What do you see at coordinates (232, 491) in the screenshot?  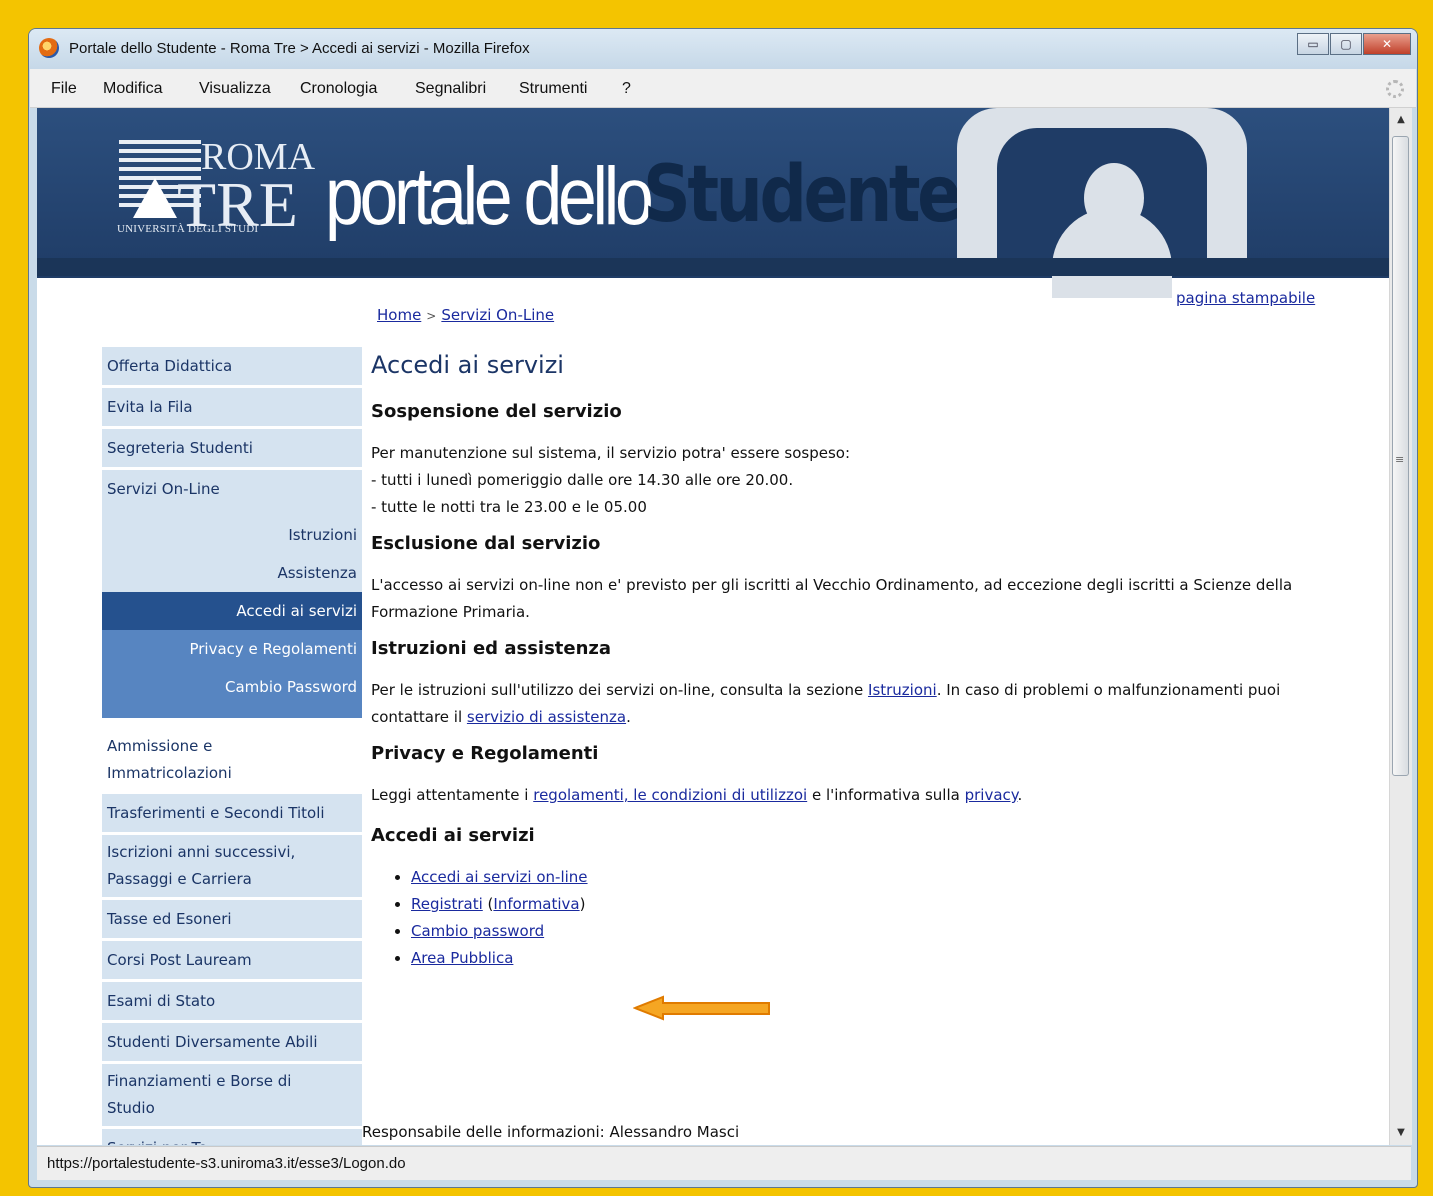 I see `sidebar-item-servizi-on-line: Servizi On-Line` at bounding box center [232, 491].